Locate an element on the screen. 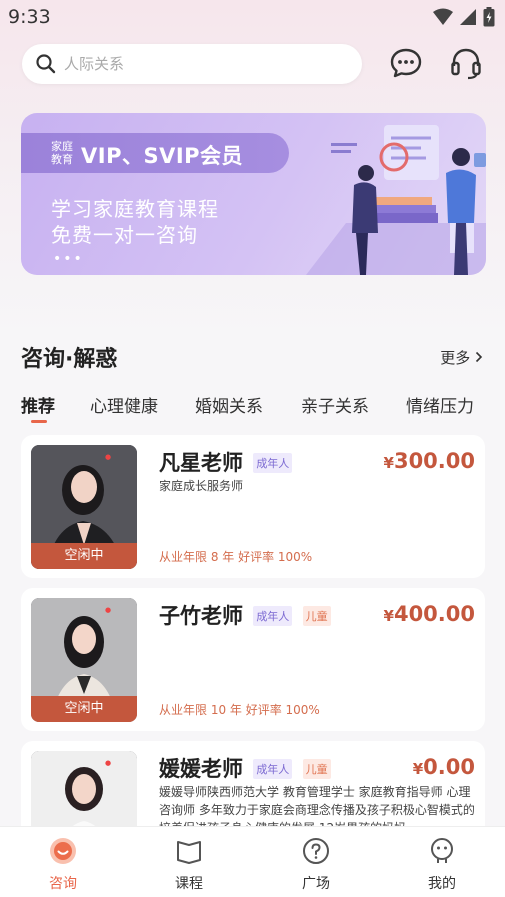 Image resolution: width=505 pixels, height=897 pixels. tab-parent-child: 亲子关系 is located at coordinates (335, 404).